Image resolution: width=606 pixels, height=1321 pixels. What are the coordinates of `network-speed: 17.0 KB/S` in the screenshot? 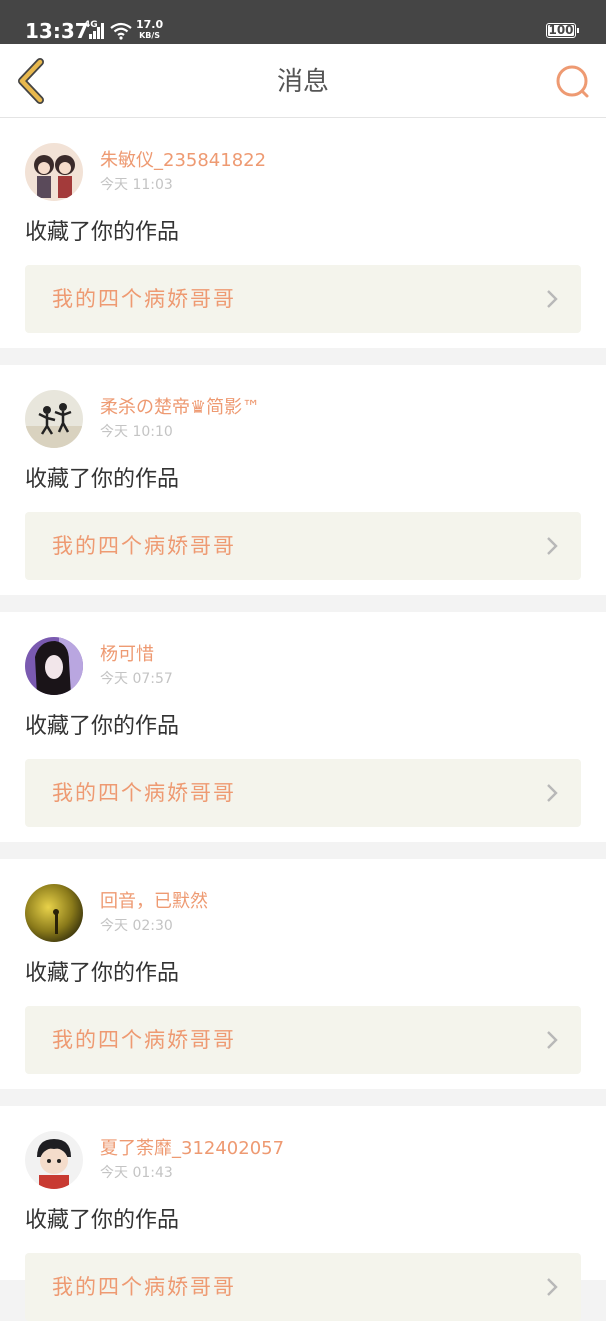 It's located at (149, 30).